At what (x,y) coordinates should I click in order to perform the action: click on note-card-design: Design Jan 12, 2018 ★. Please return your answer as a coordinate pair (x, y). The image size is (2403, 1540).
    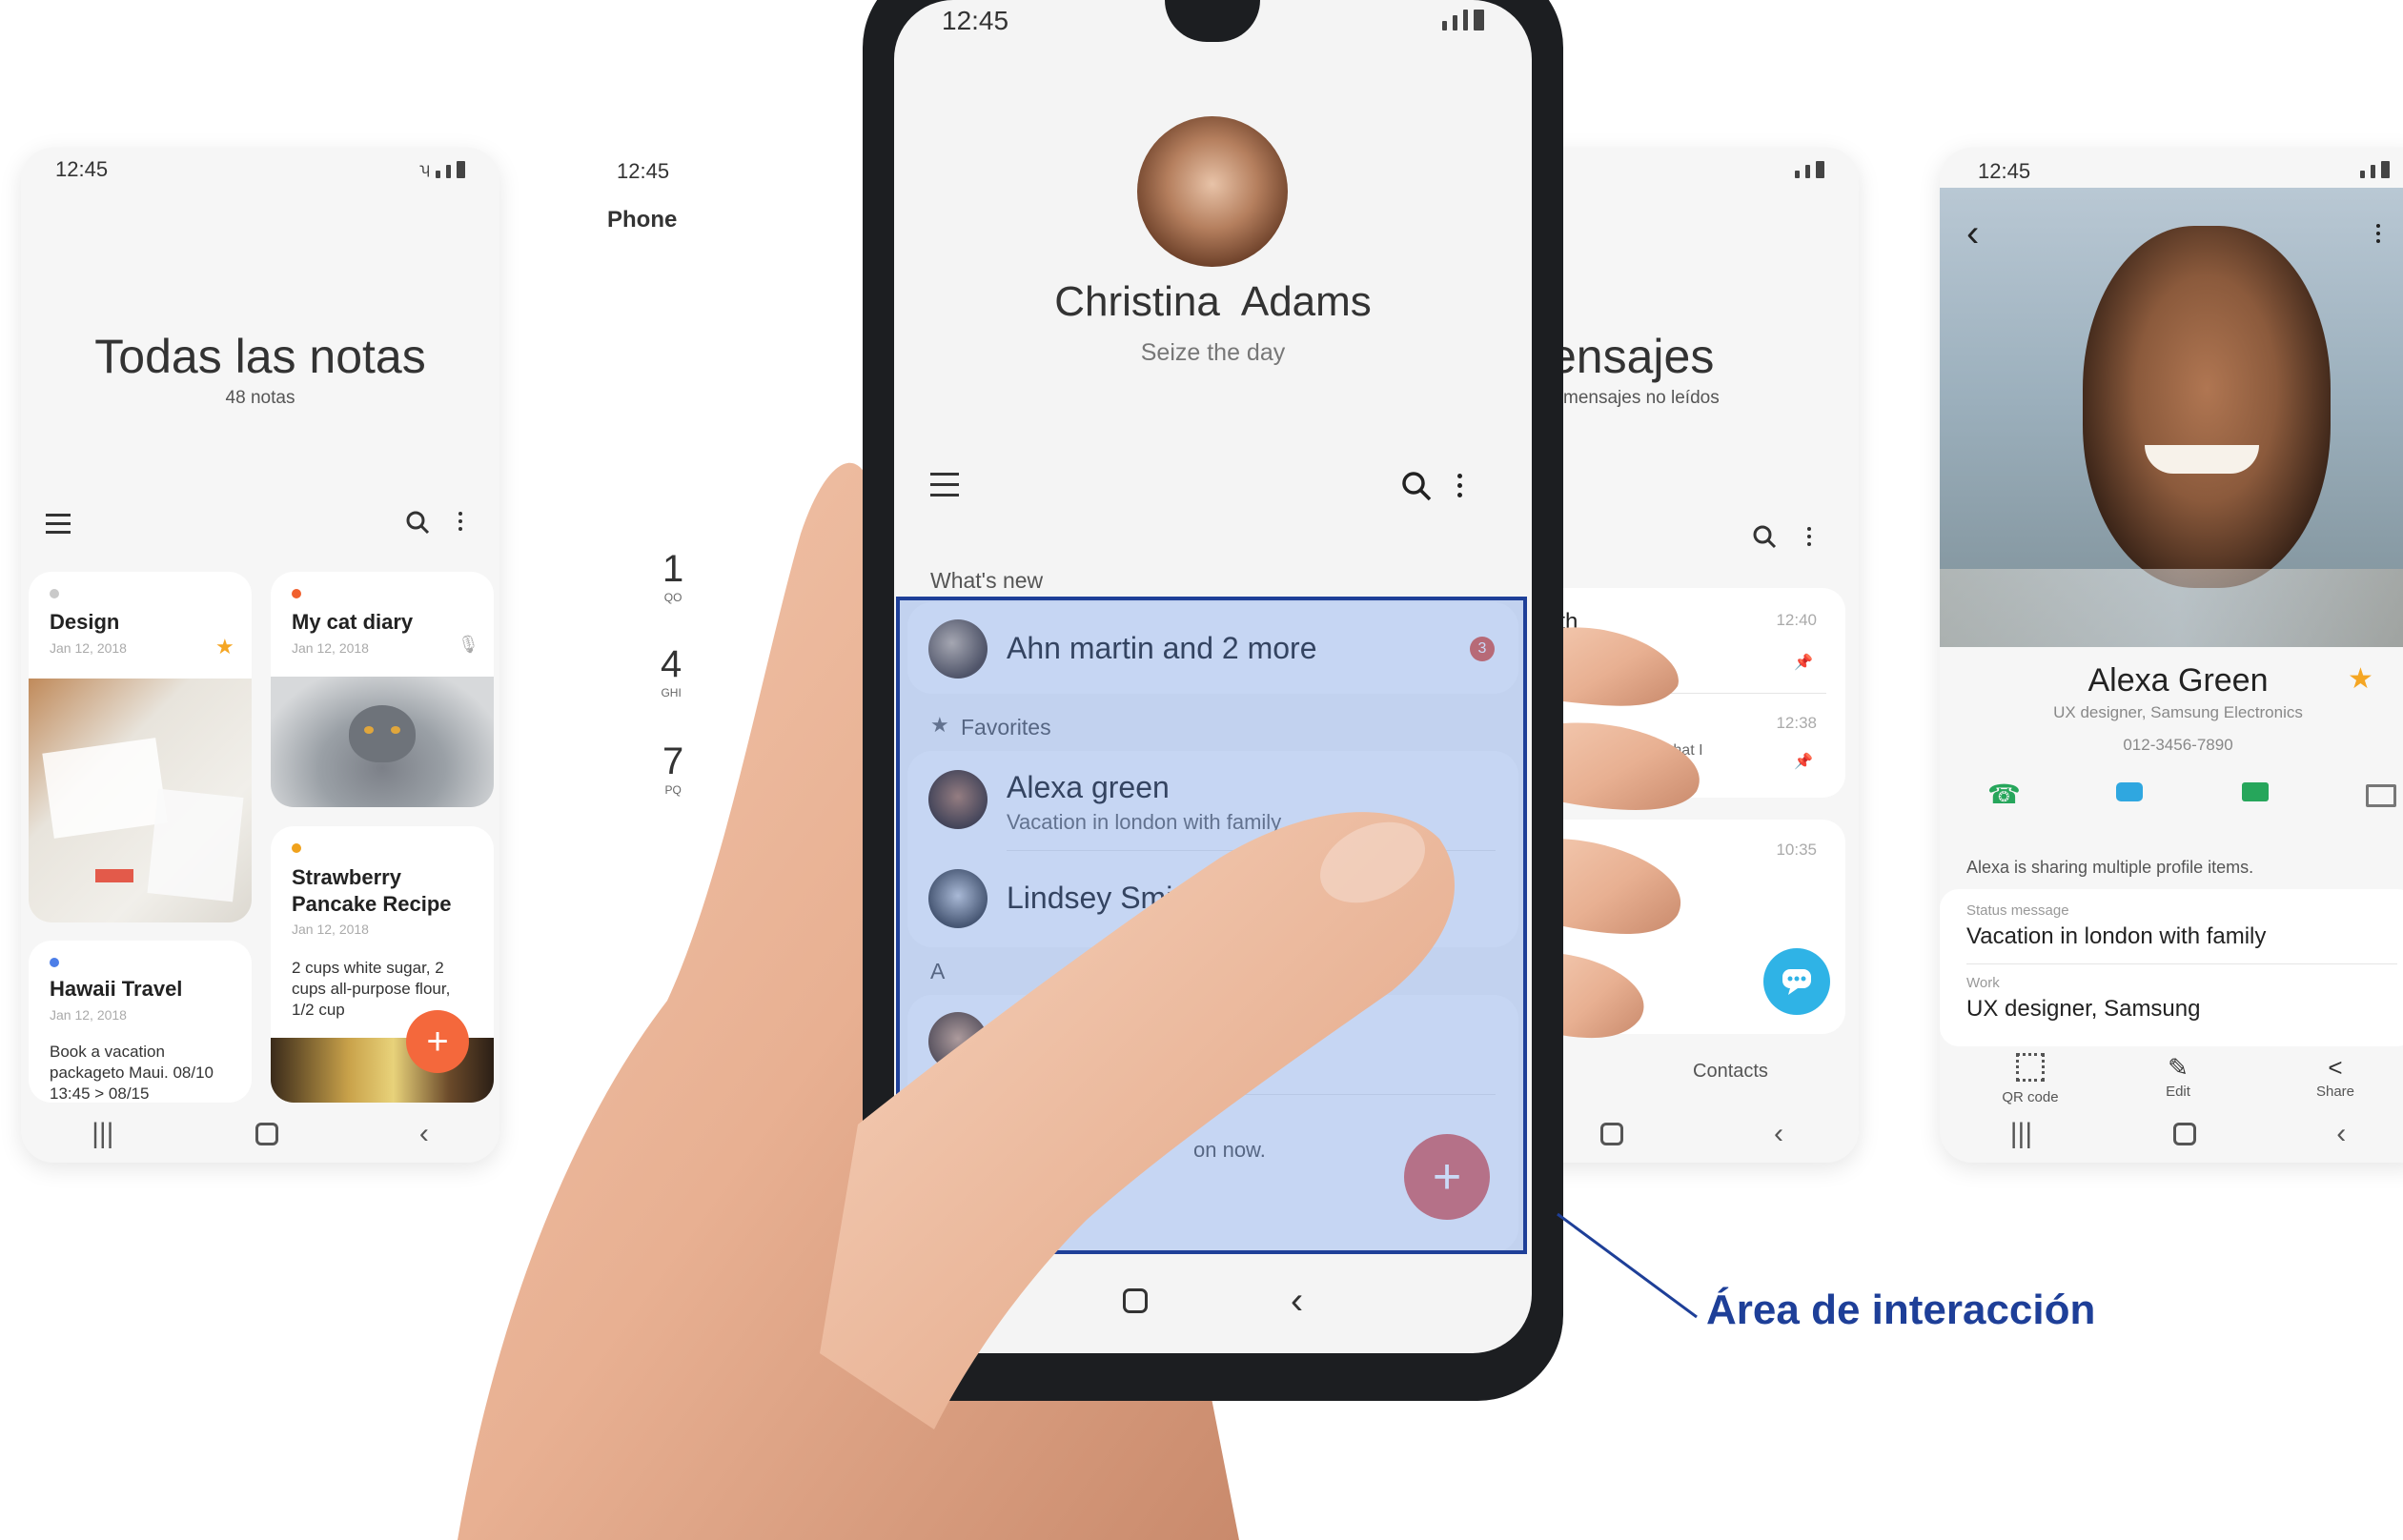
    Looking at the image, I should click on (140, 747).